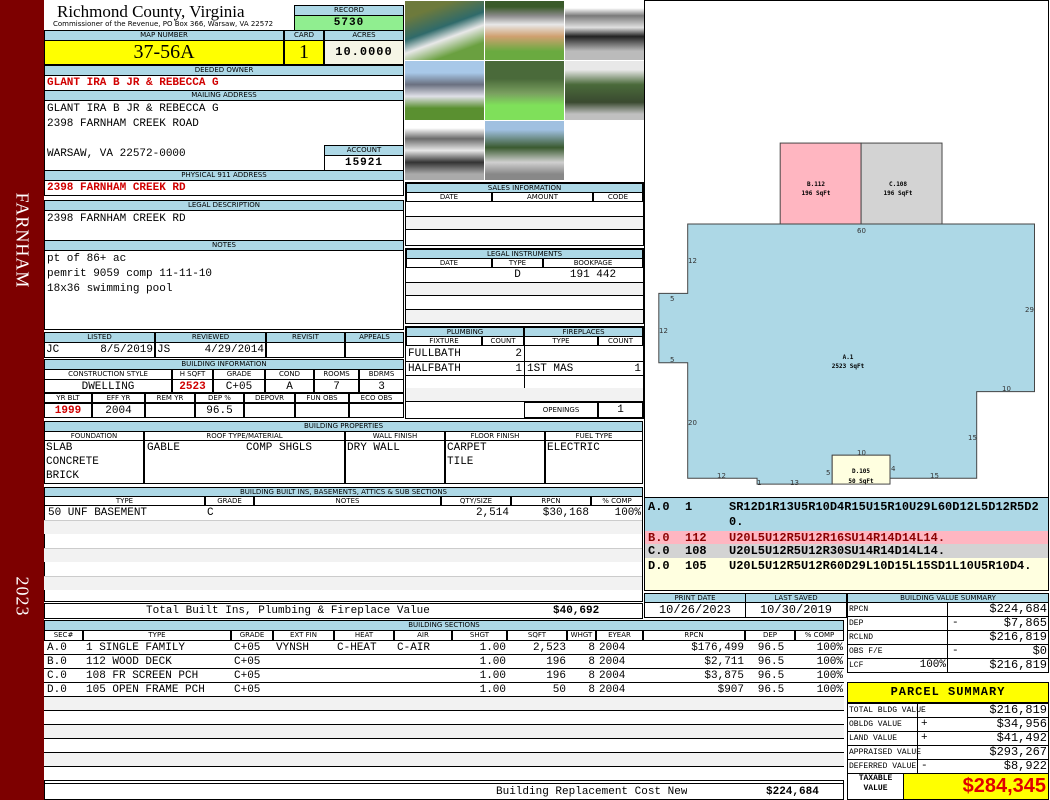 The image size is (1050, 800). Describe the element at coordinates (672, 360) in the screenshot. I see `dimension-label: 5` at that location.